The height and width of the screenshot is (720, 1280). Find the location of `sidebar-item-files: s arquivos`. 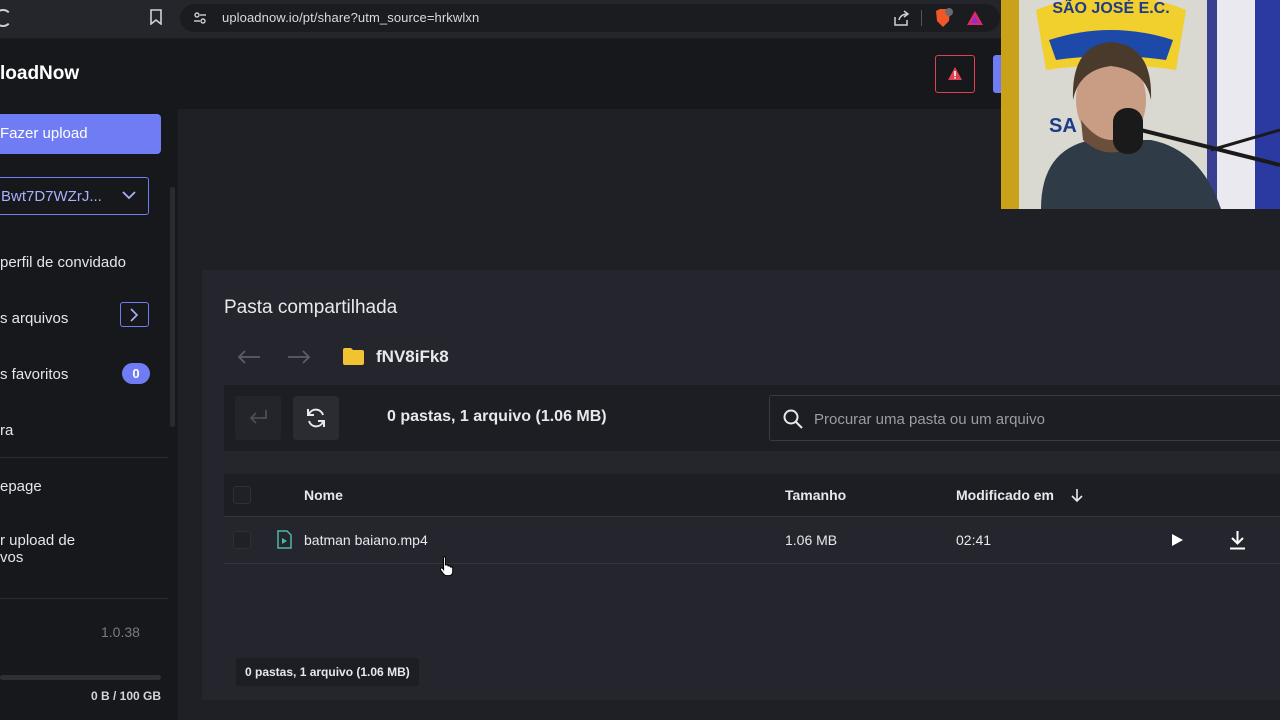

sidebar-item-files: s arquivos is located at coordinates (34, 318).